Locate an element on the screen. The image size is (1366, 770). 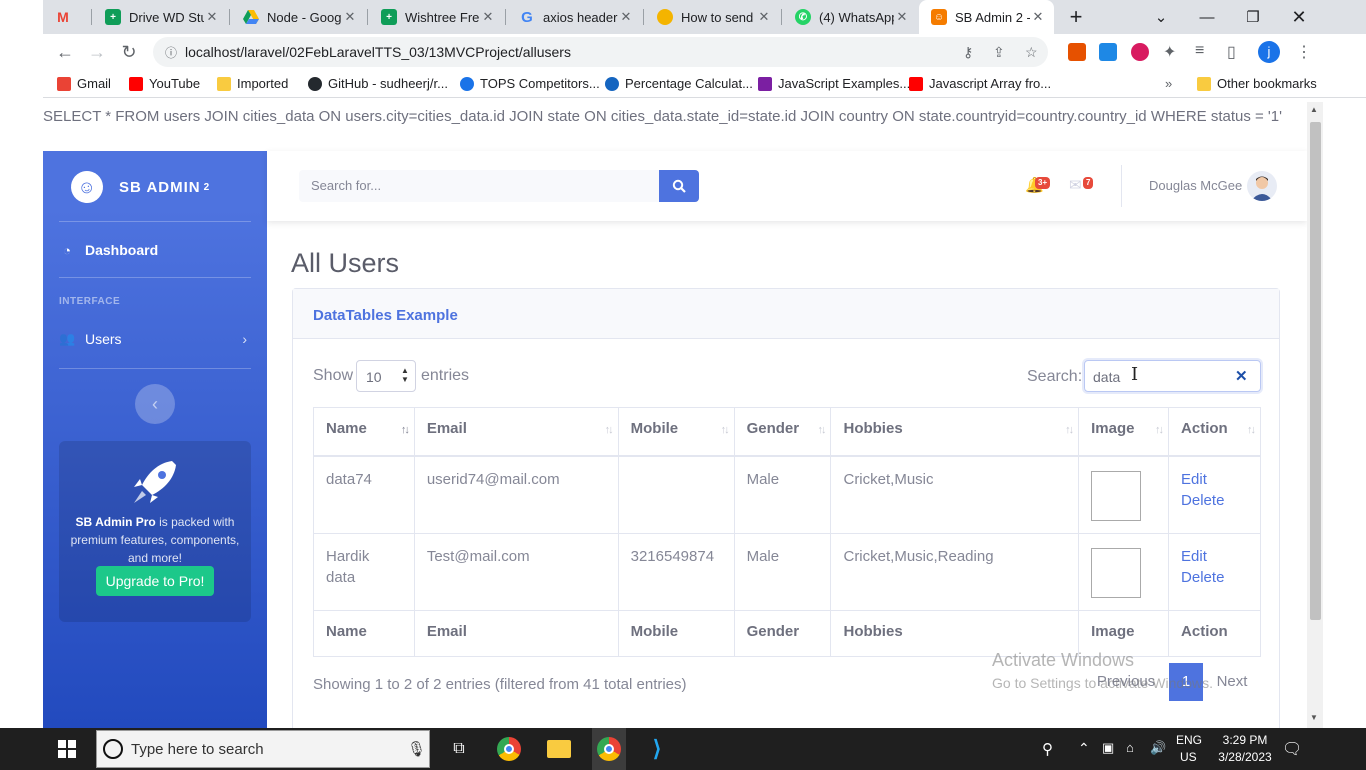
task-view-icon: ⧉ is located at coordinates (459, 749).